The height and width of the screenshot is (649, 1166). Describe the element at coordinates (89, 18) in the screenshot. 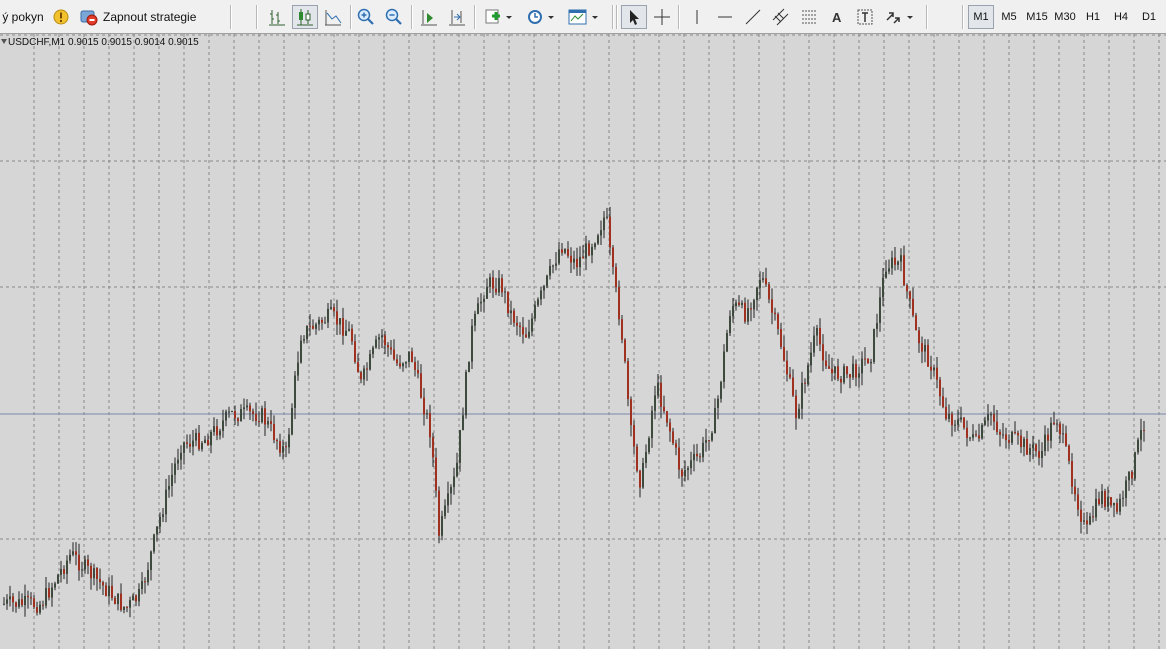

I see `strategy-icon` at that location.